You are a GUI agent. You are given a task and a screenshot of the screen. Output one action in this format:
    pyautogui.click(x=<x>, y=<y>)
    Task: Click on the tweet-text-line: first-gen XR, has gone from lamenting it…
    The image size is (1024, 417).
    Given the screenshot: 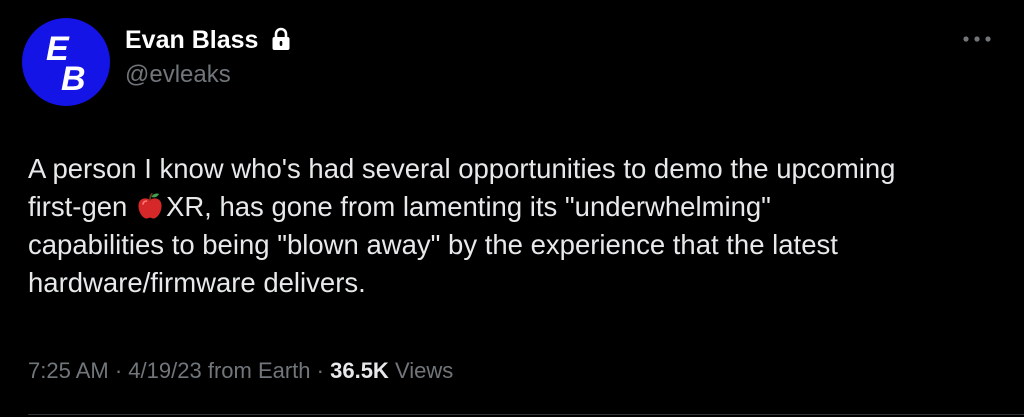 What is the action you would take?
    pyautogui.click(x=515, y=207)
    